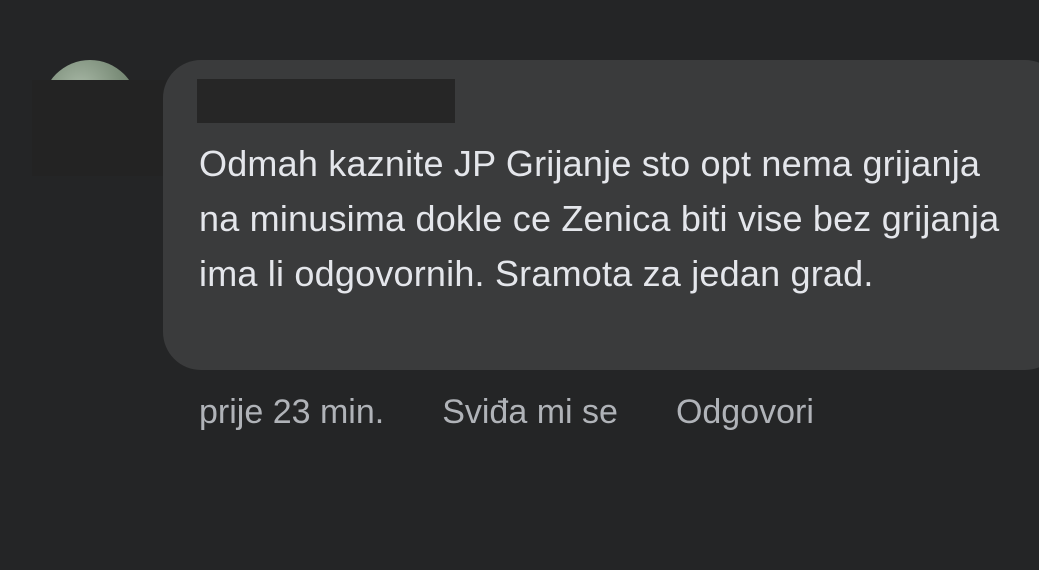  I want to click on author-name-fragment: ˇ, so click(335, 73).